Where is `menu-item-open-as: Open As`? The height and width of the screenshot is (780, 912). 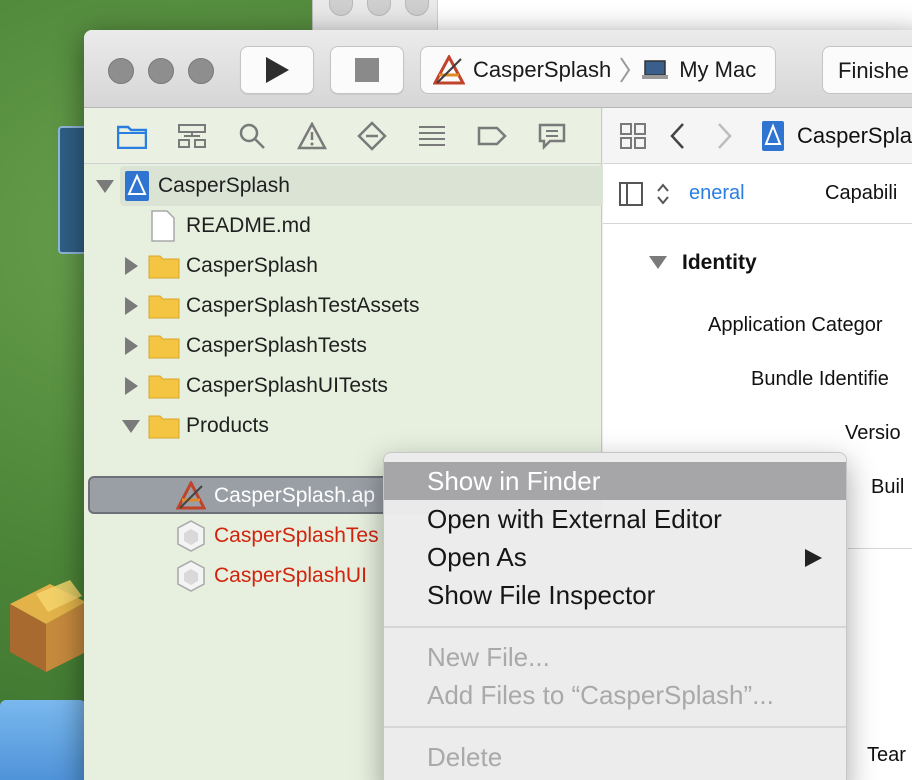
menu-item-open-as: Open As is located at coordinates (615, 557).